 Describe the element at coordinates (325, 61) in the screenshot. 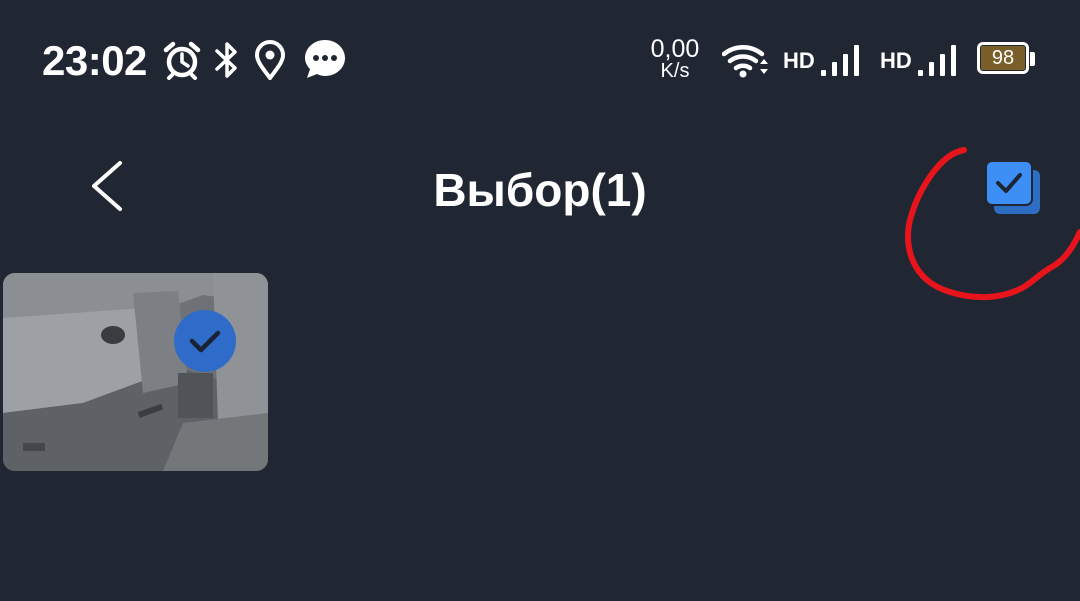

I see `messages-icon` at that location.